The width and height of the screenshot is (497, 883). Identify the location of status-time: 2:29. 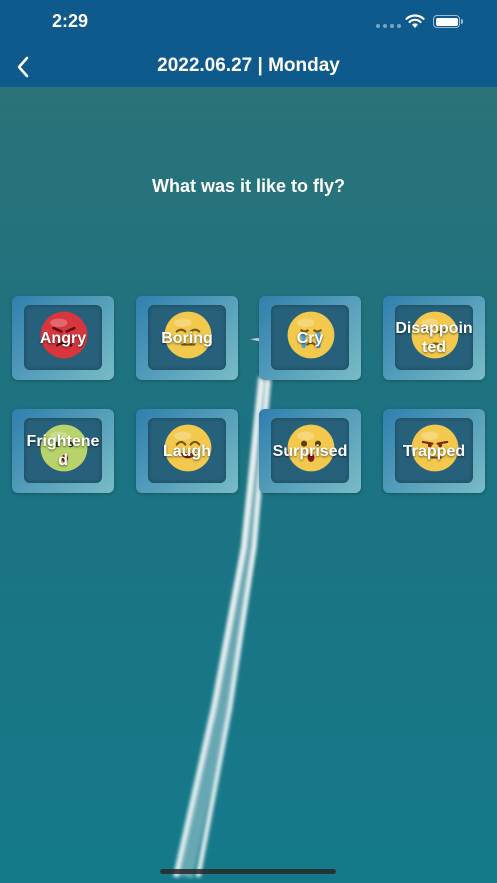
(70, 21).